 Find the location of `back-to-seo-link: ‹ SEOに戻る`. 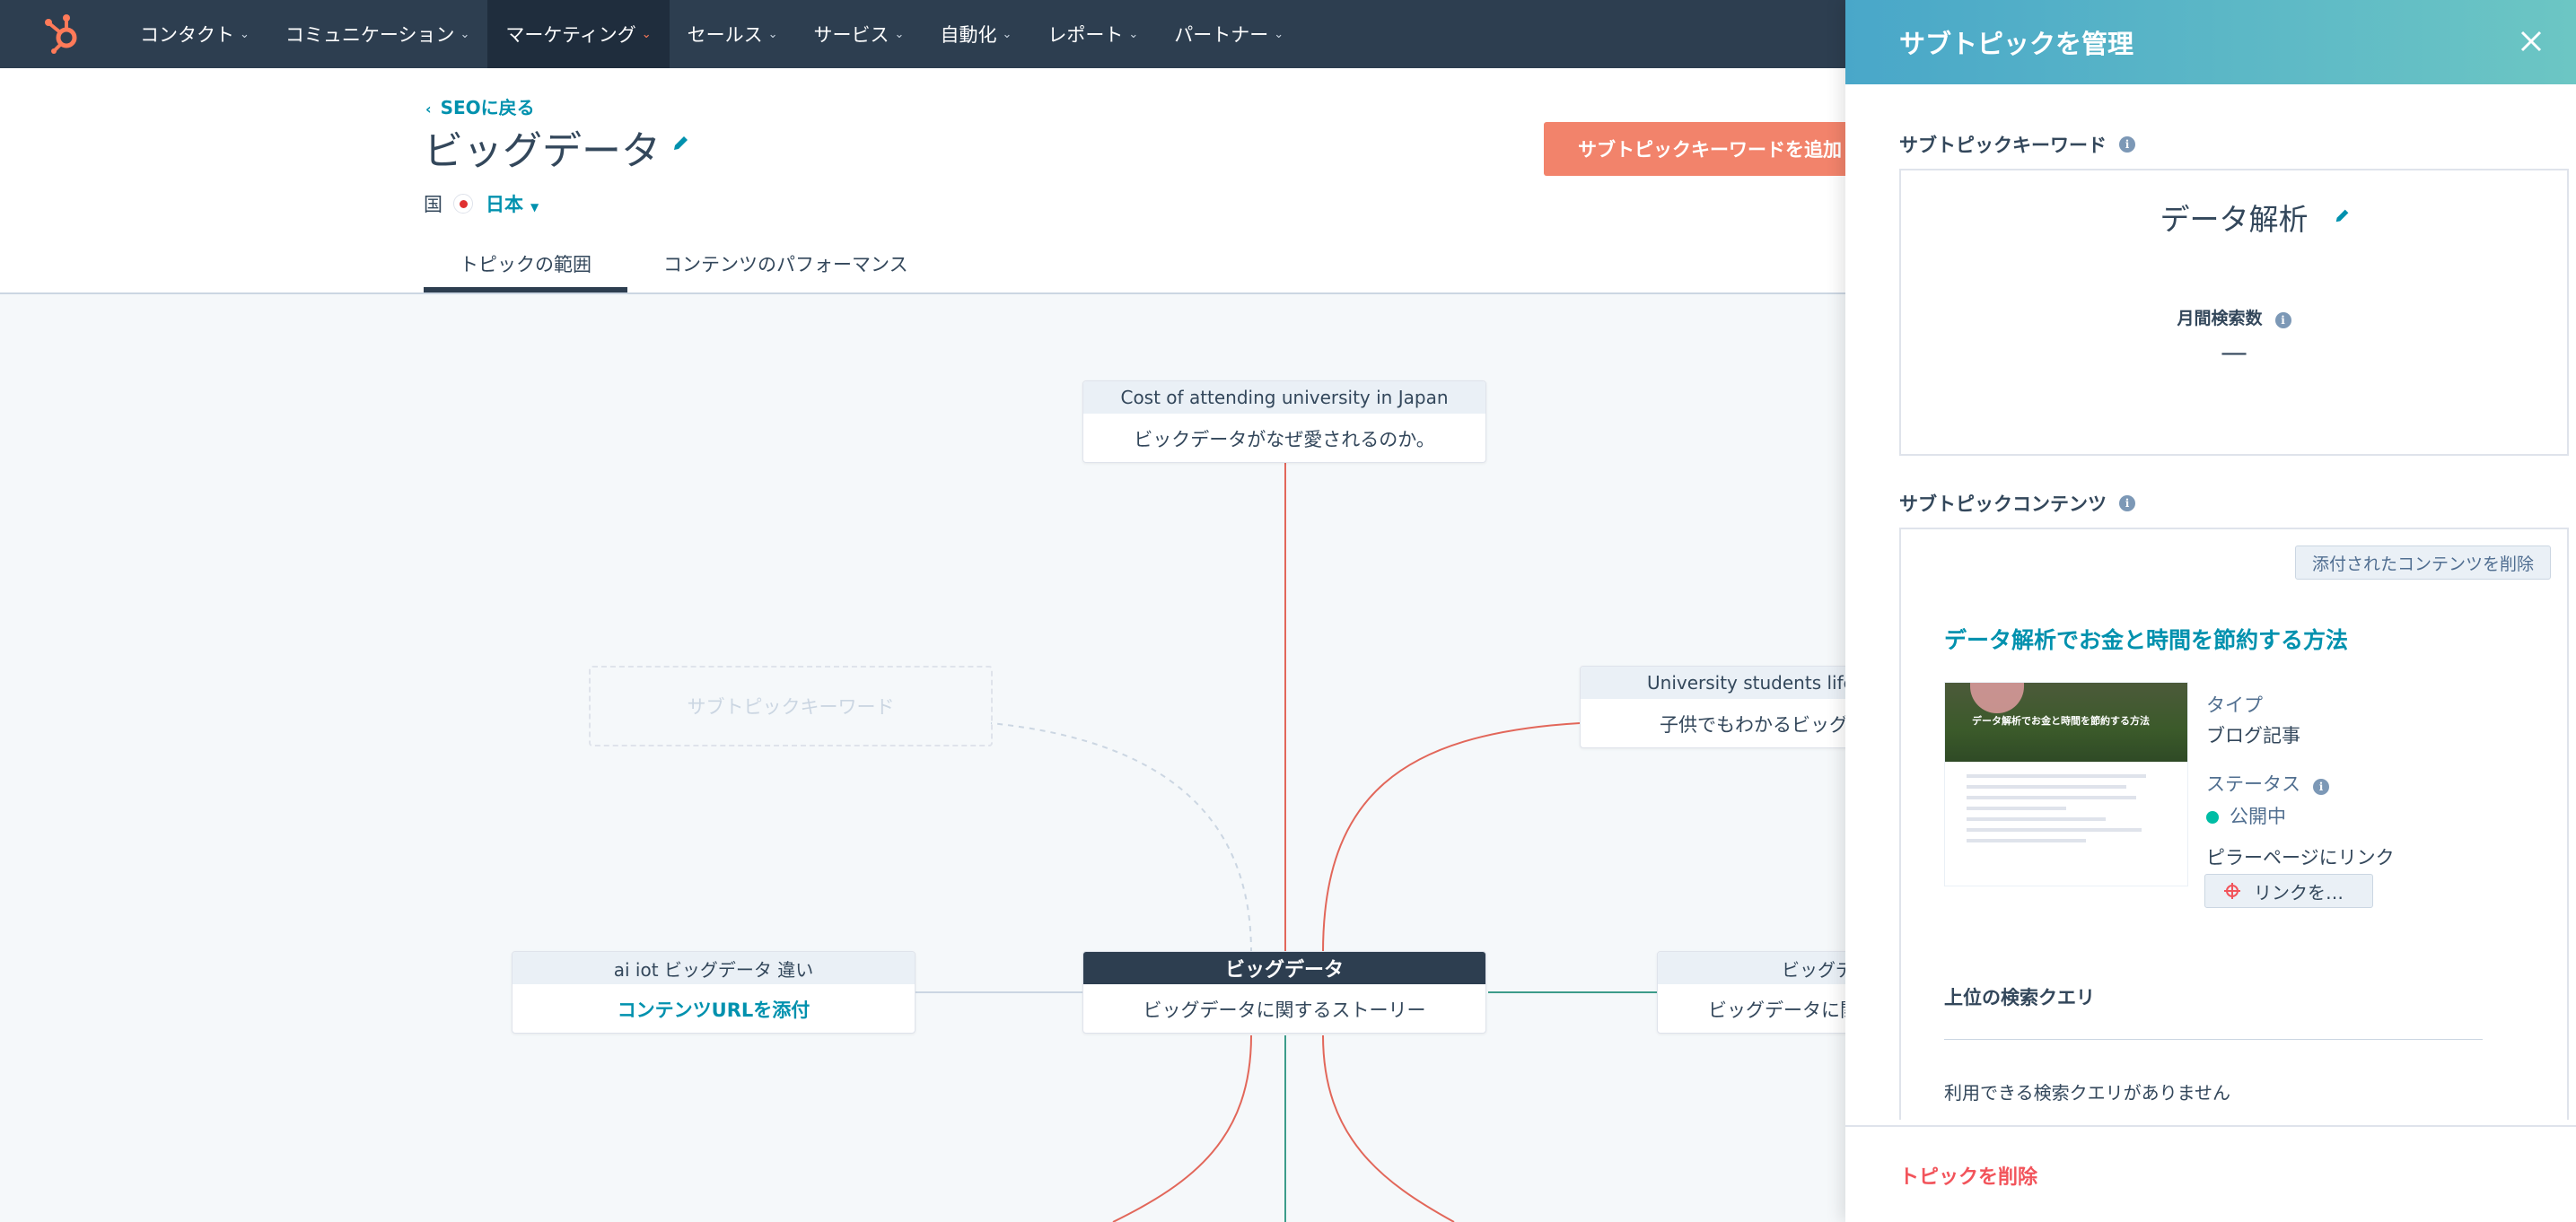

back-to-seo-link: ‹ SEOに戻る is located at coordinates (480, 106).